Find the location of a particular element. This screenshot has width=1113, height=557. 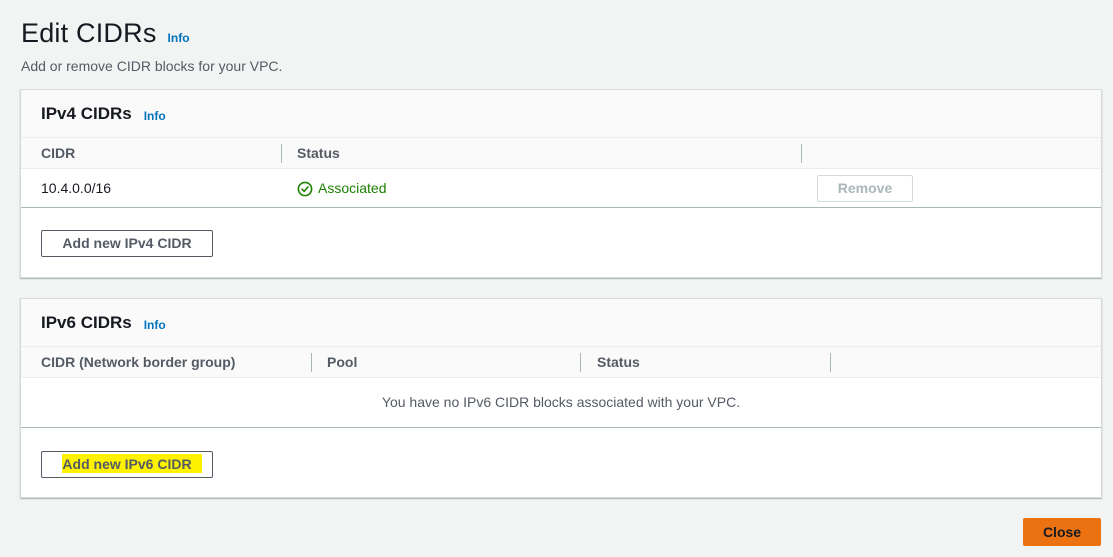

page-description: Add or remove CIDR blocks for your VPC. is located at coordinates (152, 66).